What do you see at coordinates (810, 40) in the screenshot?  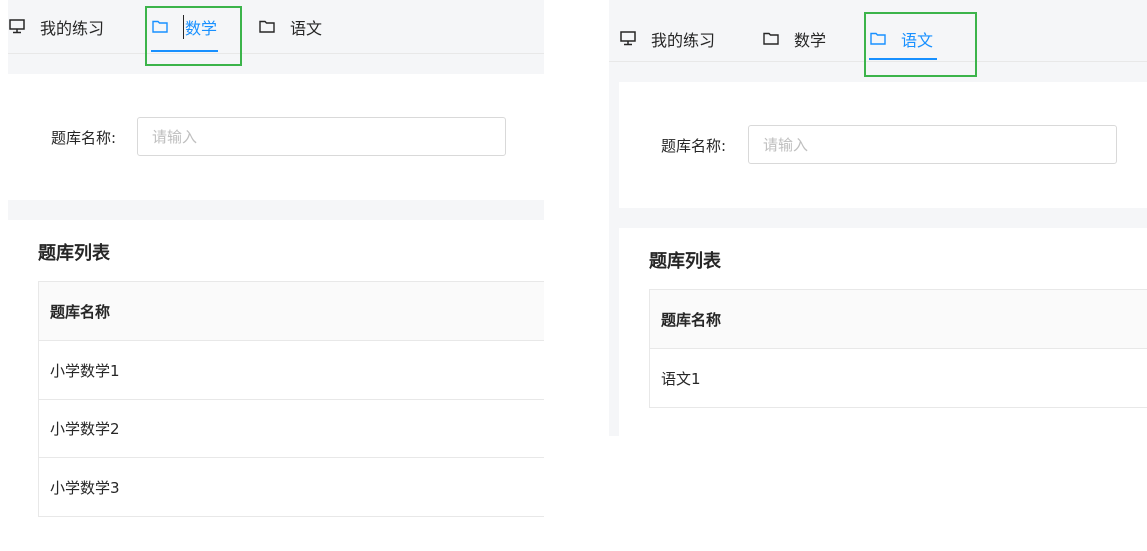 I see `tab-label: 数学` at bounding box center [810, 40].